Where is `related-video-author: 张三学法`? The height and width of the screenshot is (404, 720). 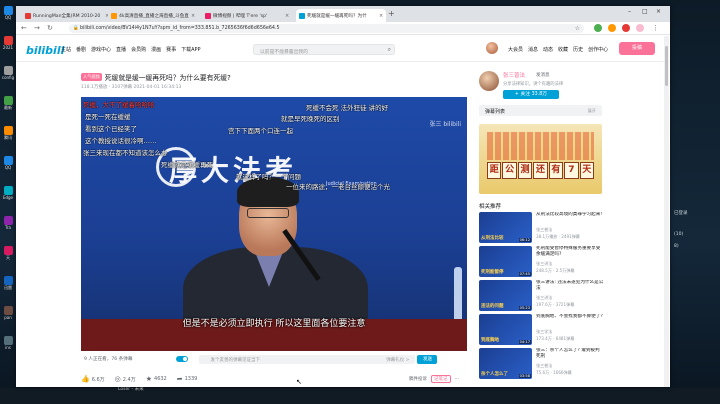
related-video-author: 张三学法 is located at coordinates (544, 332).